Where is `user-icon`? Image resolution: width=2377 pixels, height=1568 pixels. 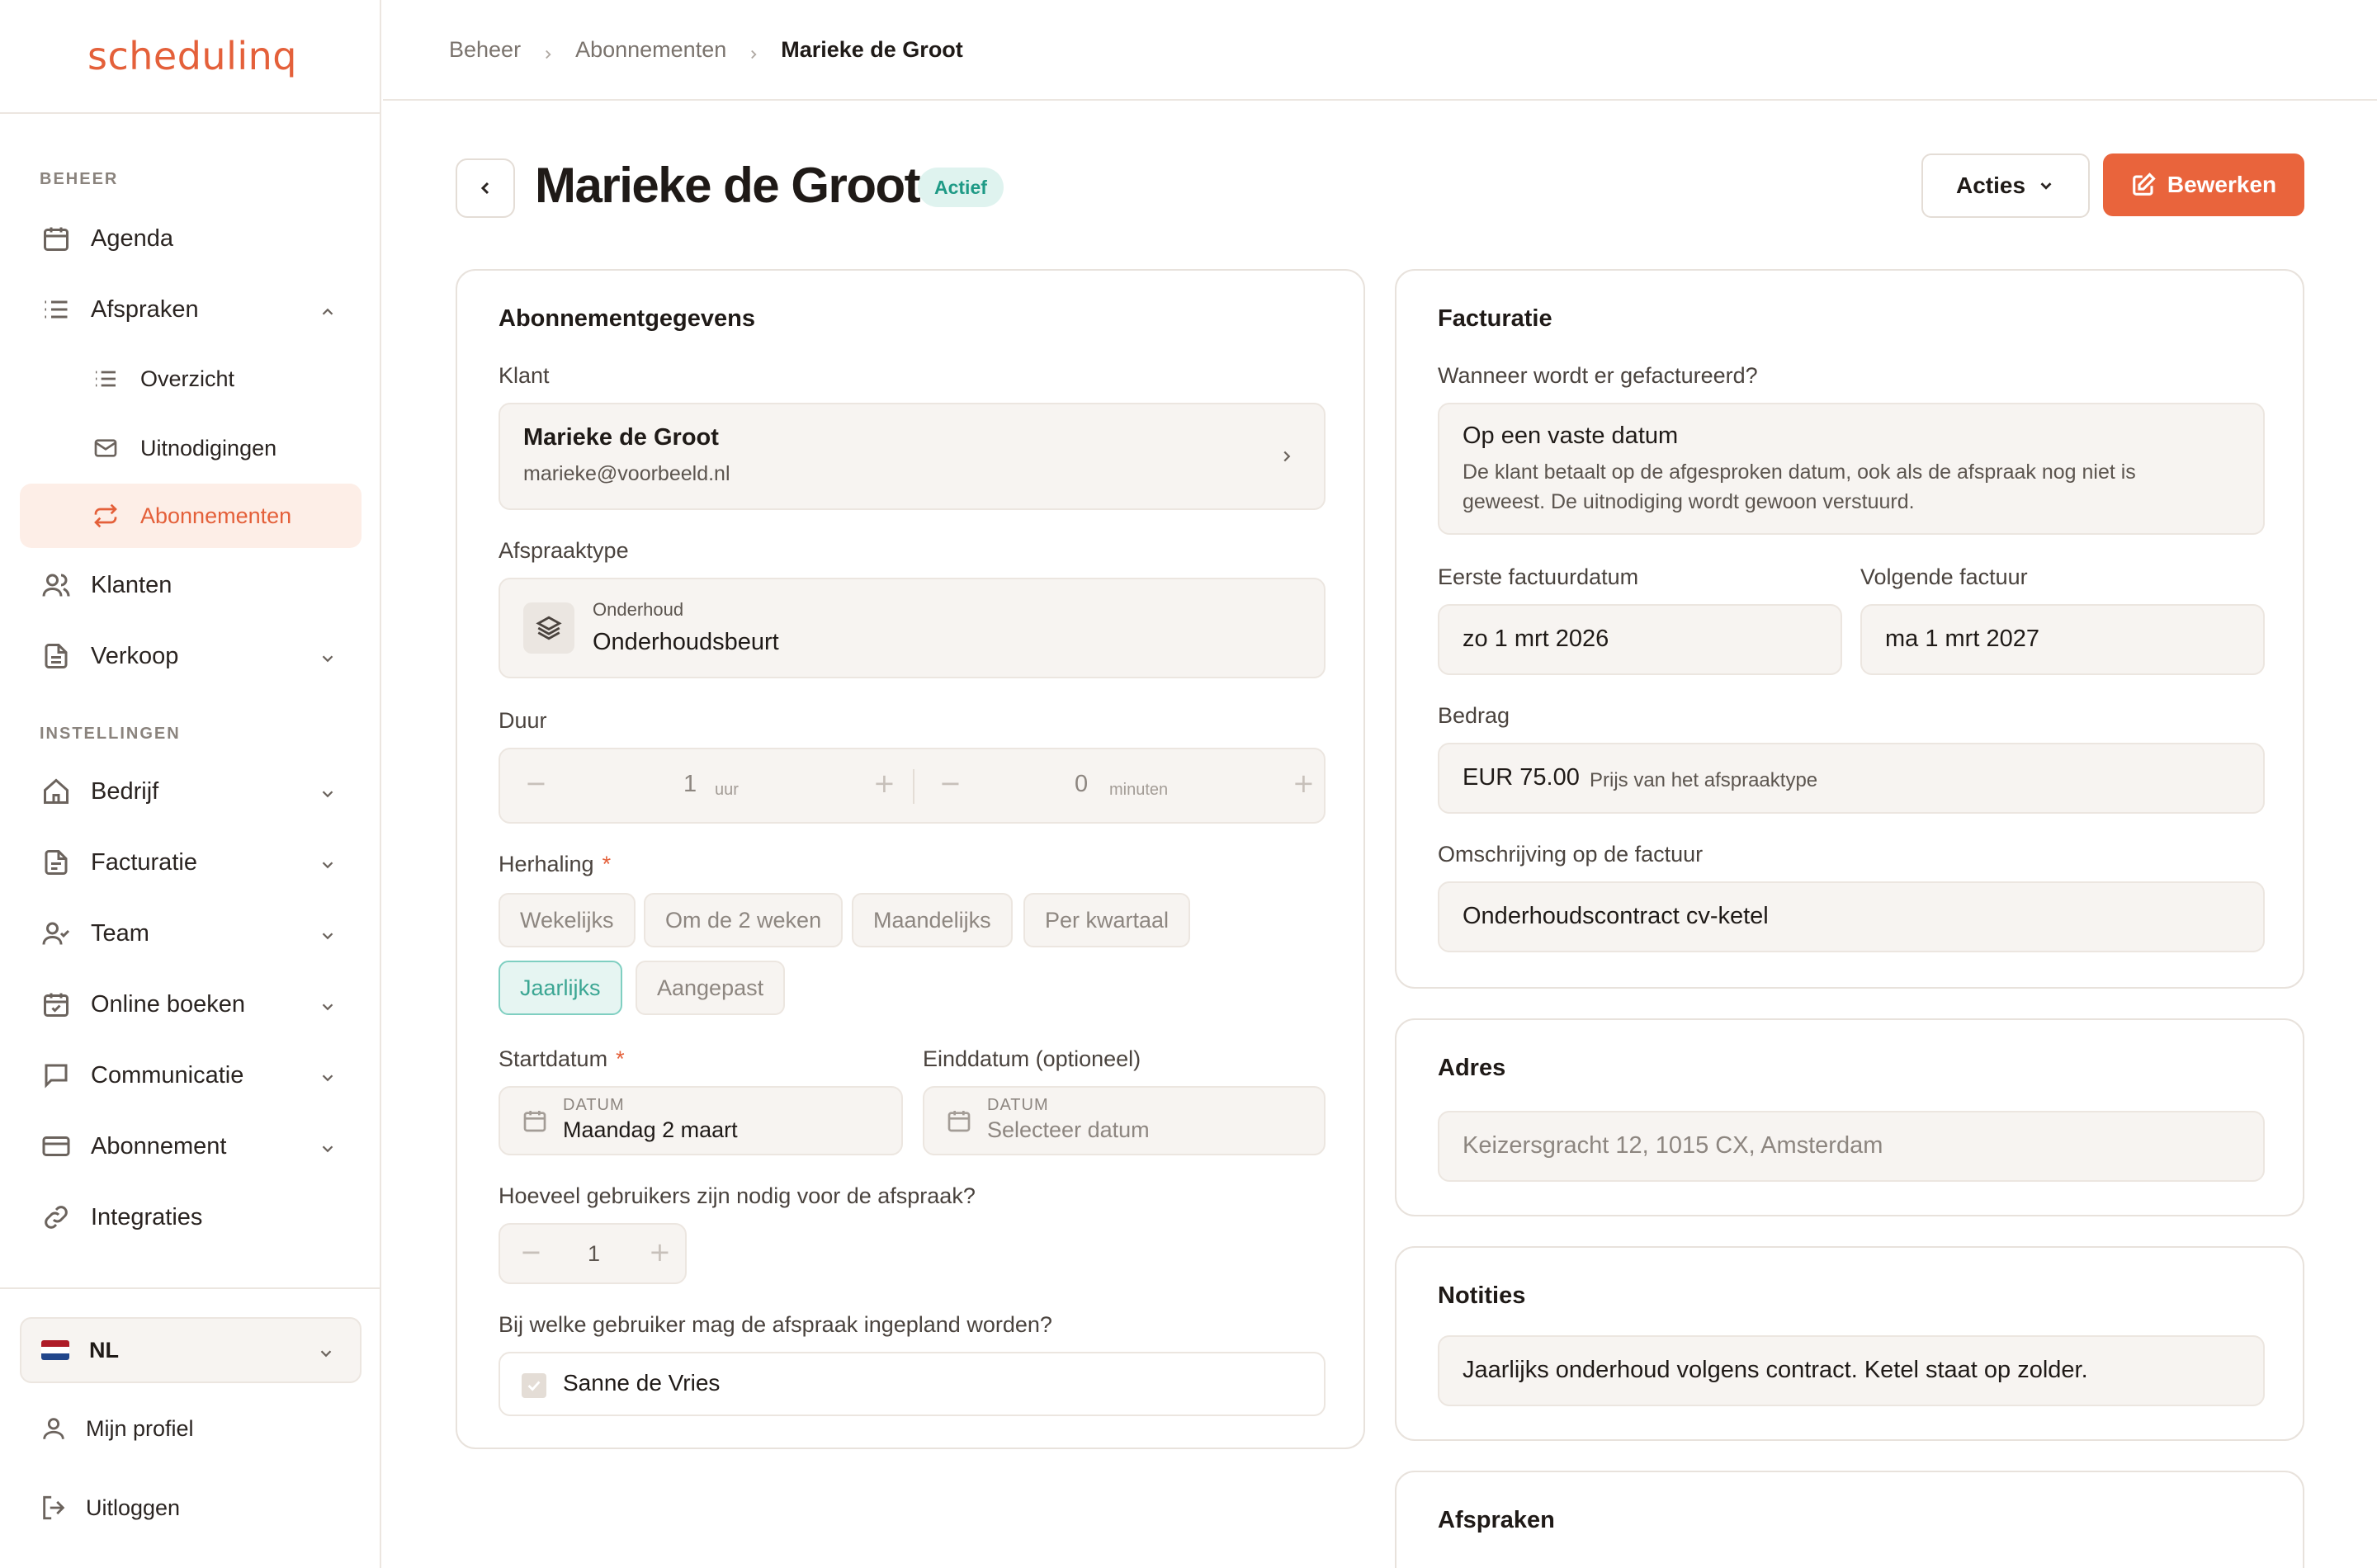 user-icon is located at coordinates (53, 1428).